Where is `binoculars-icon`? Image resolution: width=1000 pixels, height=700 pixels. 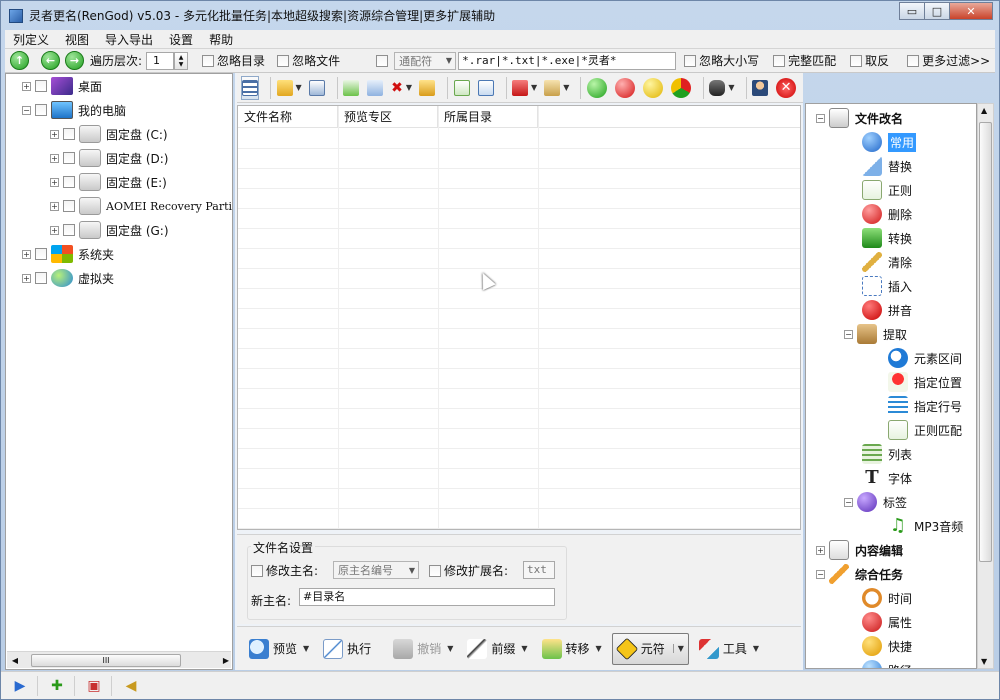
binoculars-icon is located at coordinates (717, 88).